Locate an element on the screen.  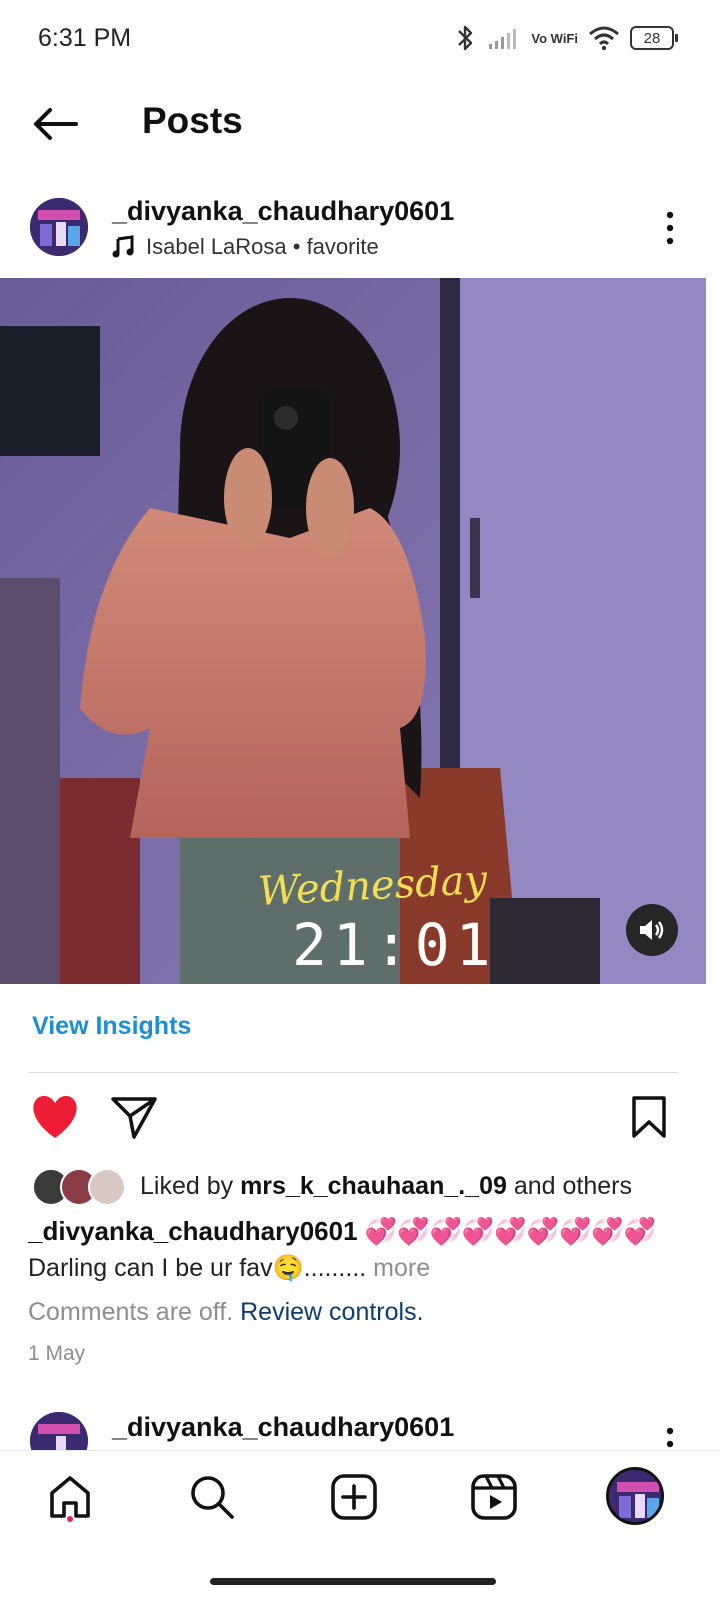
back-arrow-icon is located at coordinates (56, 124).